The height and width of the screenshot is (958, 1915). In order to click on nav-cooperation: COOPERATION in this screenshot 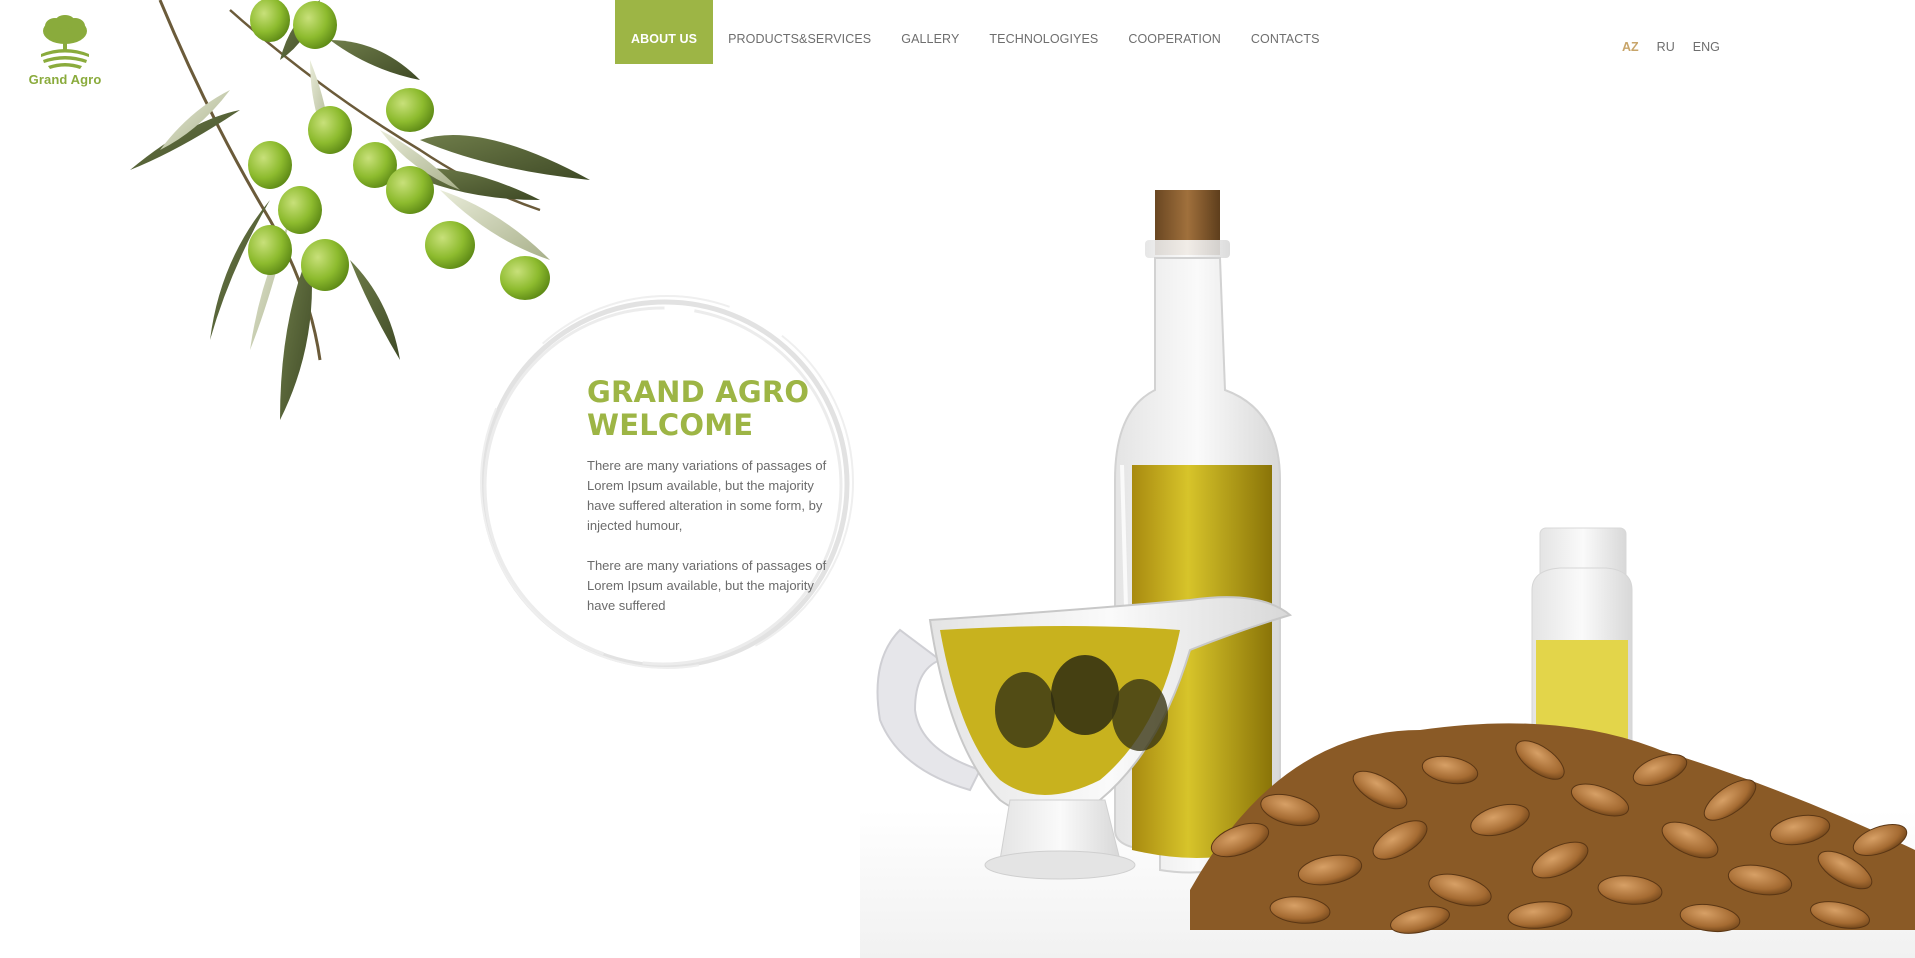, I will do `click(1174, 32)`.